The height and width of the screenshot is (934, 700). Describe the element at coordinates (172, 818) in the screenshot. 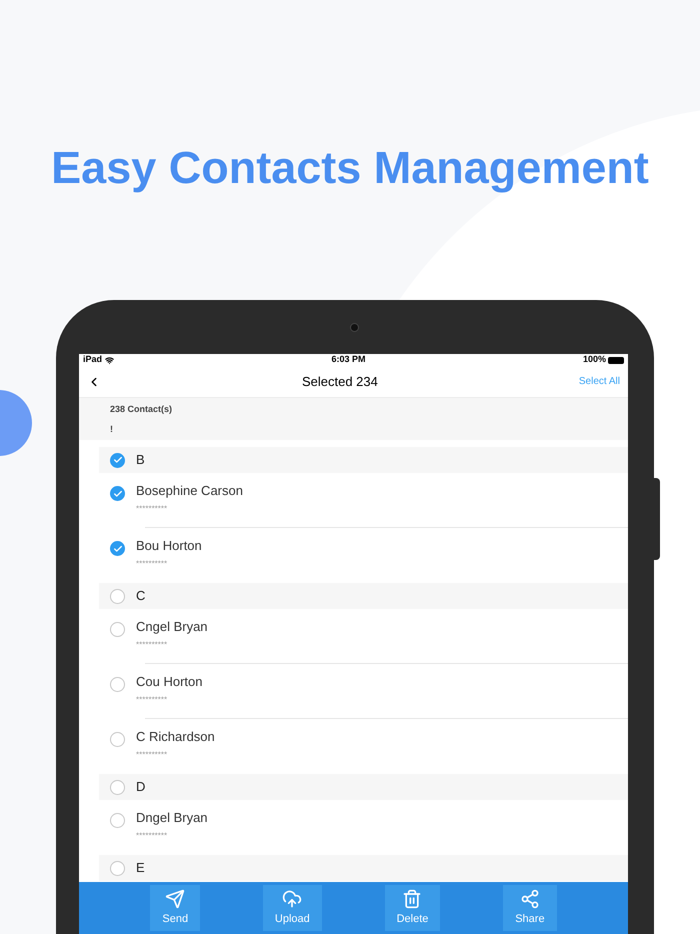

I see `contact-name: Dngel Bryan` at that location.